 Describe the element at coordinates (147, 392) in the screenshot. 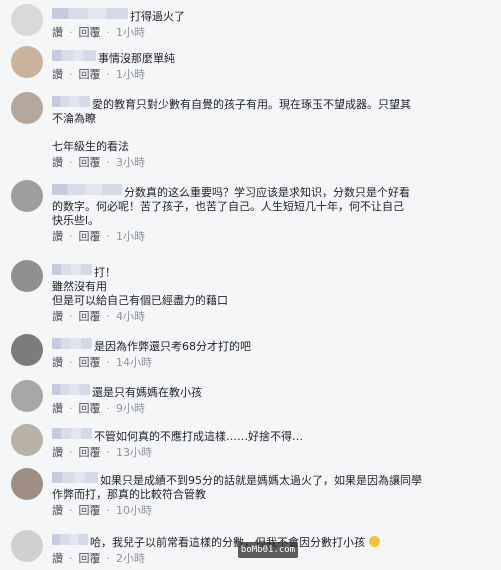

I see `comment-text: 還是只有媽媽在教小孩` at that location.